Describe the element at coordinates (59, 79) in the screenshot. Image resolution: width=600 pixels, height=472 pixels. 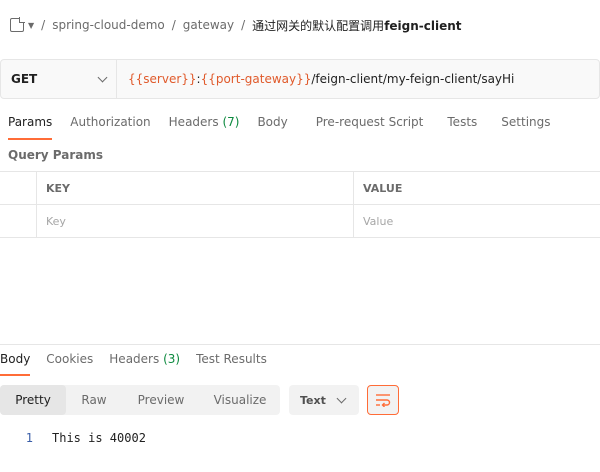
I see `method-select: GET` at that location.